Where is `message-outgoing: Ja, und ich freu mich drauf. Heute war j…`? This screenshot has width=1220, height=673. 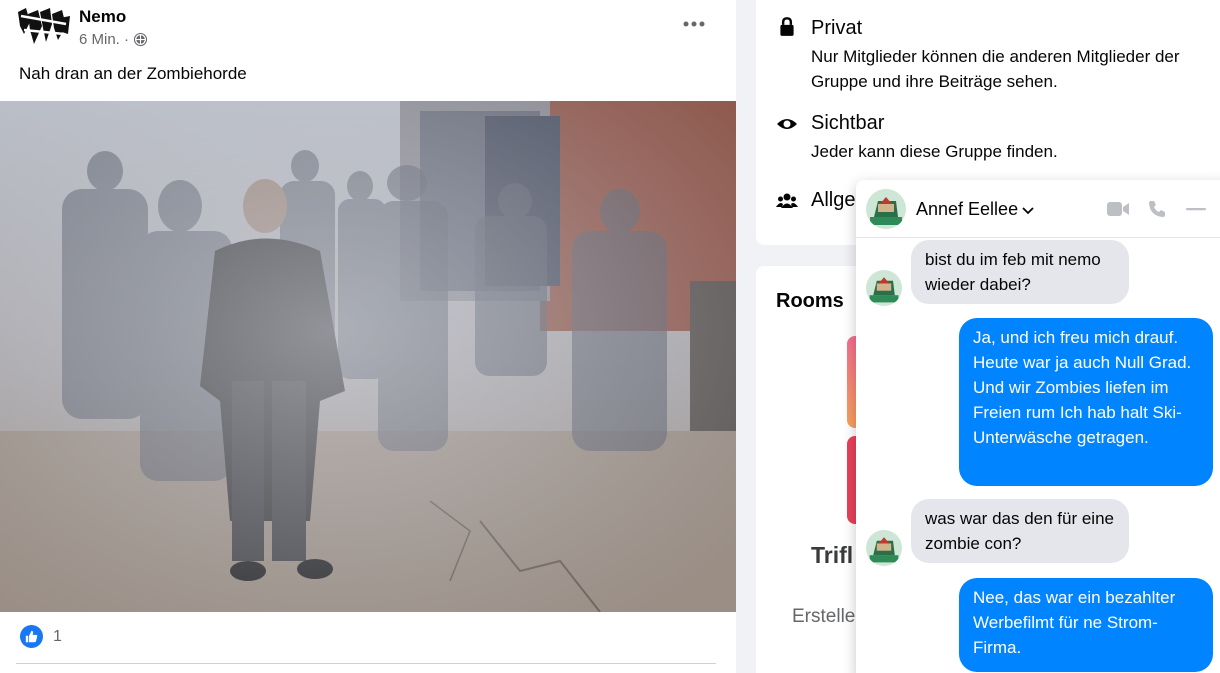
message-outgoing: Ja, und ich freu mich drauf. Heute war j… is located at coordinates (1086, 402).